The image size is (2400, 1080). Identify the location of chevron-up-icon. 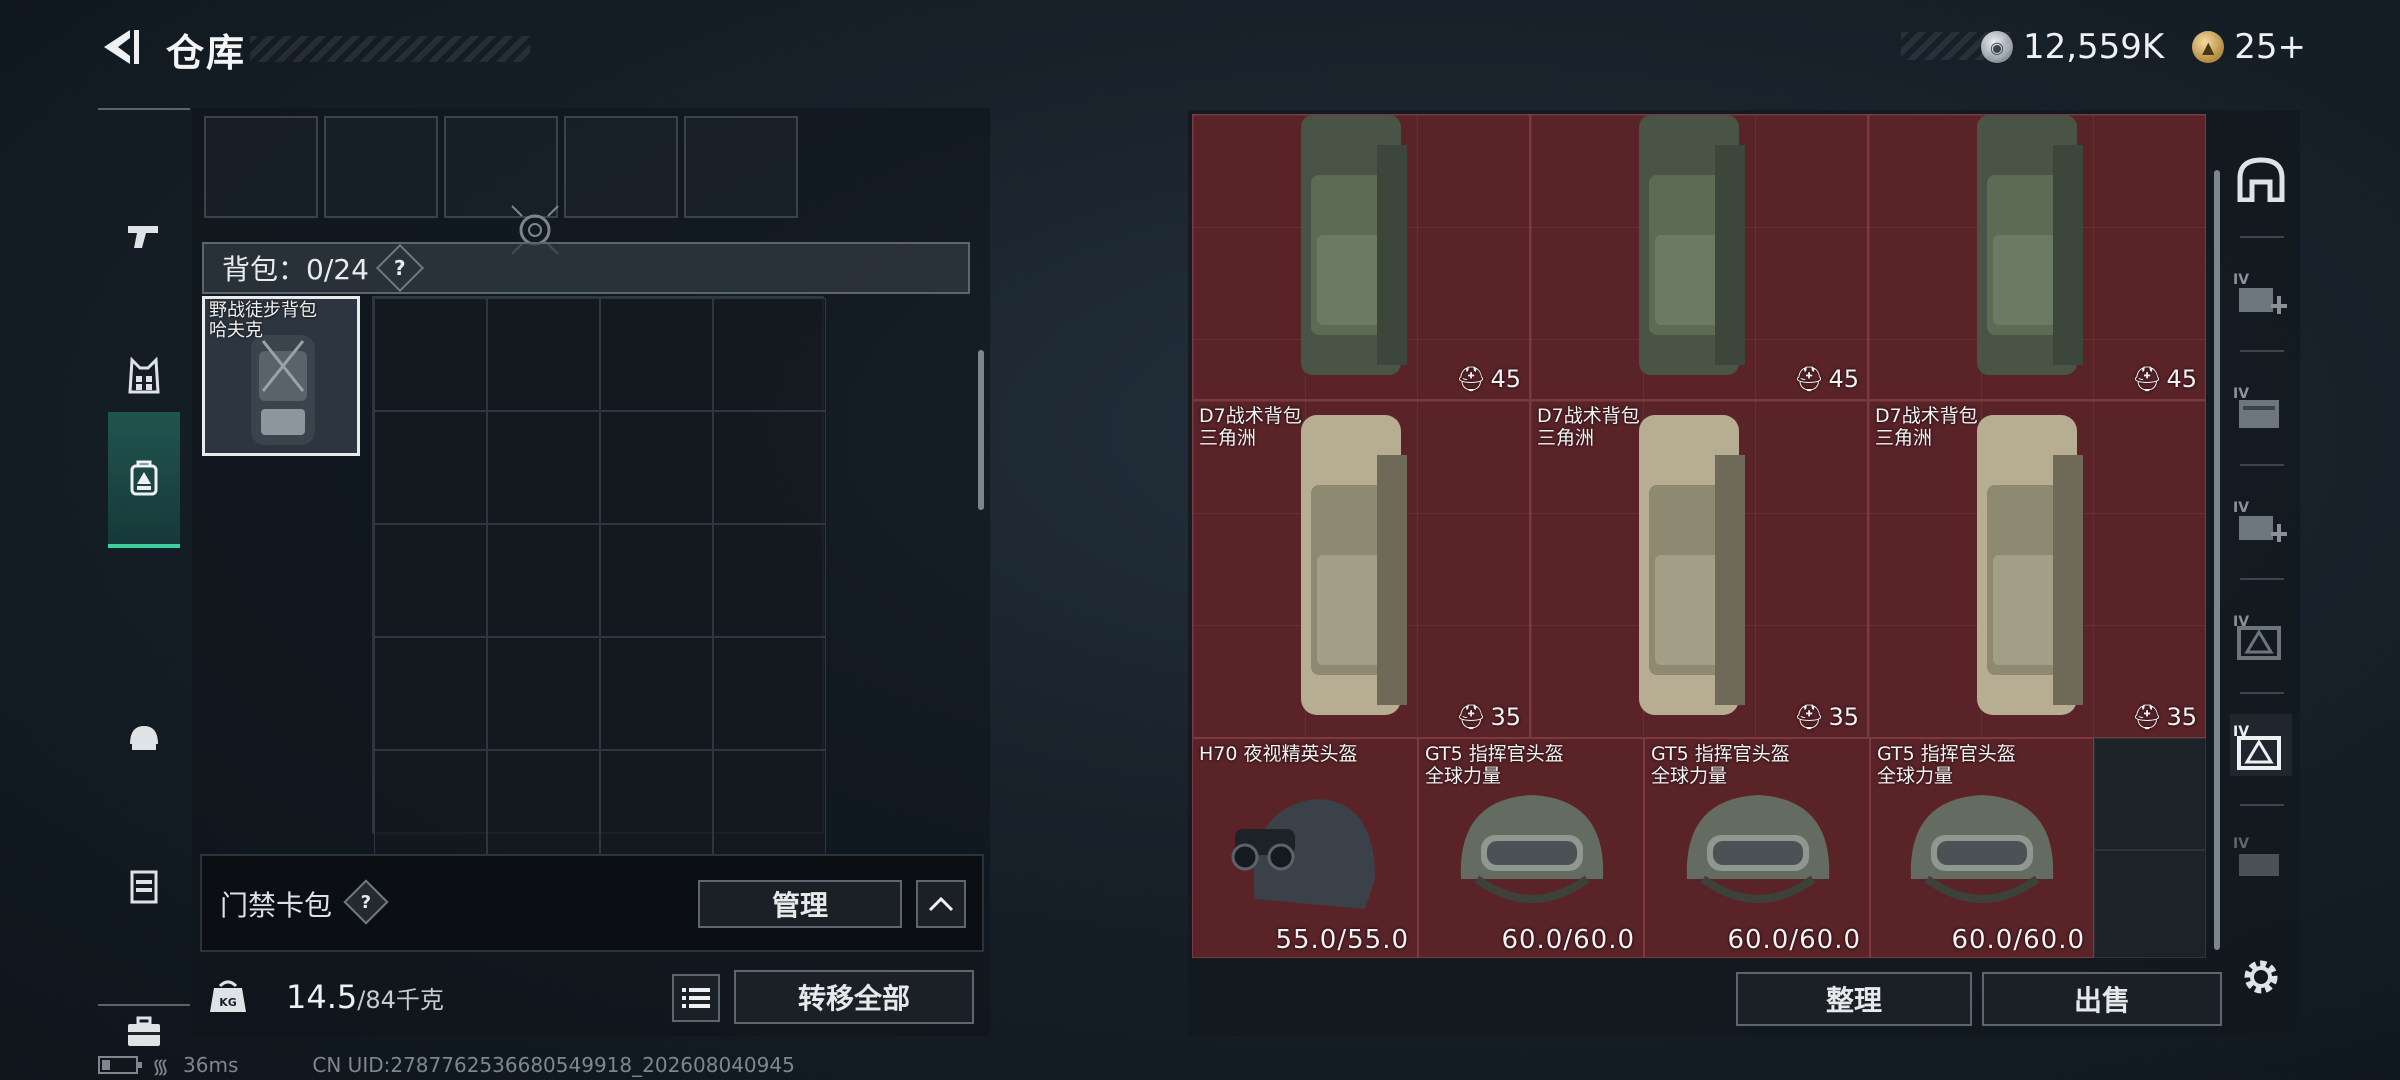
(941, 904).